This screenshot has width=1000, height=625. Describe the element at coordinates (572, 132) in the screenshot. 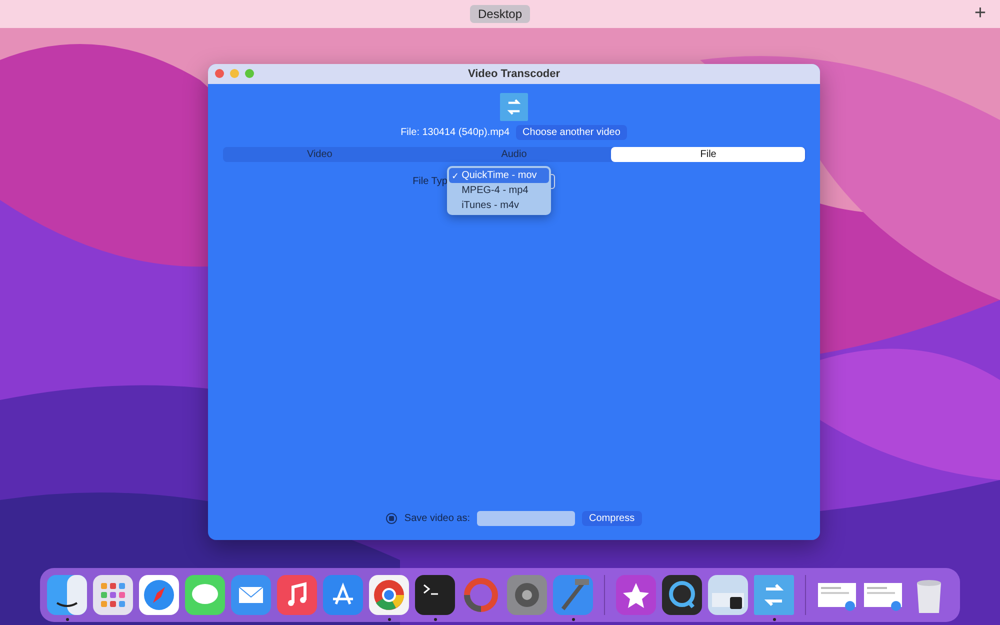

I see `choose-video-button: Choose another video` at that location.